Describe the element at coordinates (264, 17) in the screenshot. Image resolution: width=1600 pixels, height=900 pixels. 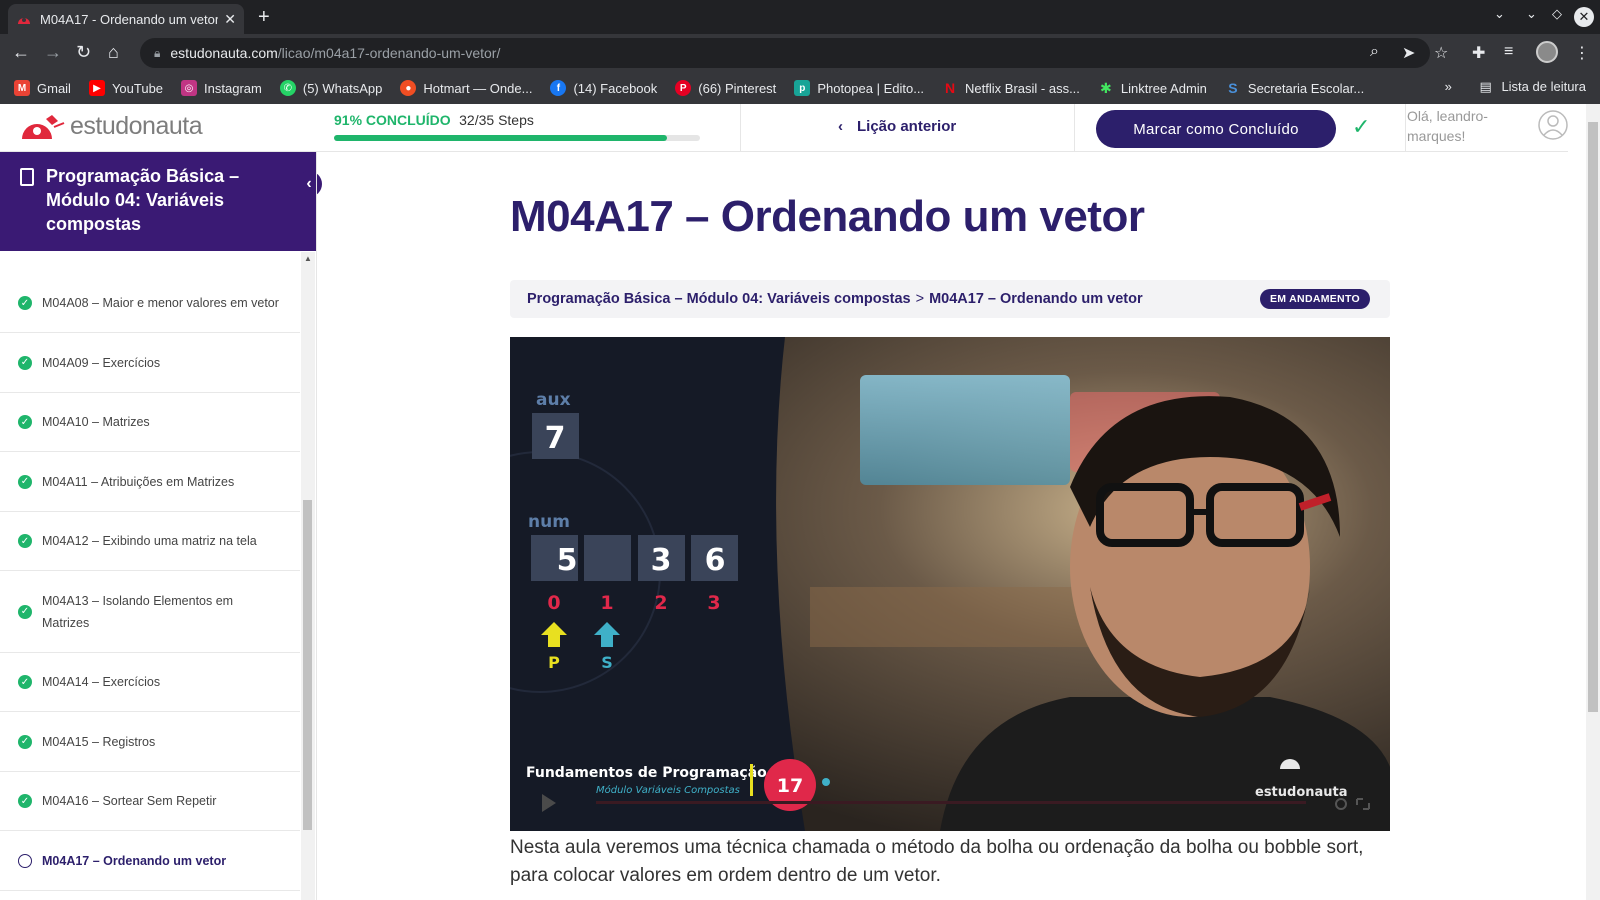
I see `new-tab-button: +` at that location.